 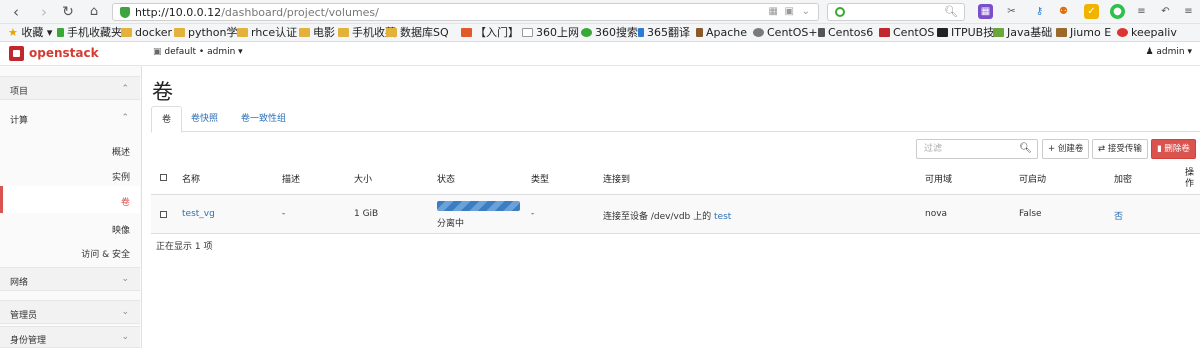 What do you see at coordinates (773, 11) in the screenshot?
I see `reader-mode-icon: ▦` at bounding box center [773, 11].